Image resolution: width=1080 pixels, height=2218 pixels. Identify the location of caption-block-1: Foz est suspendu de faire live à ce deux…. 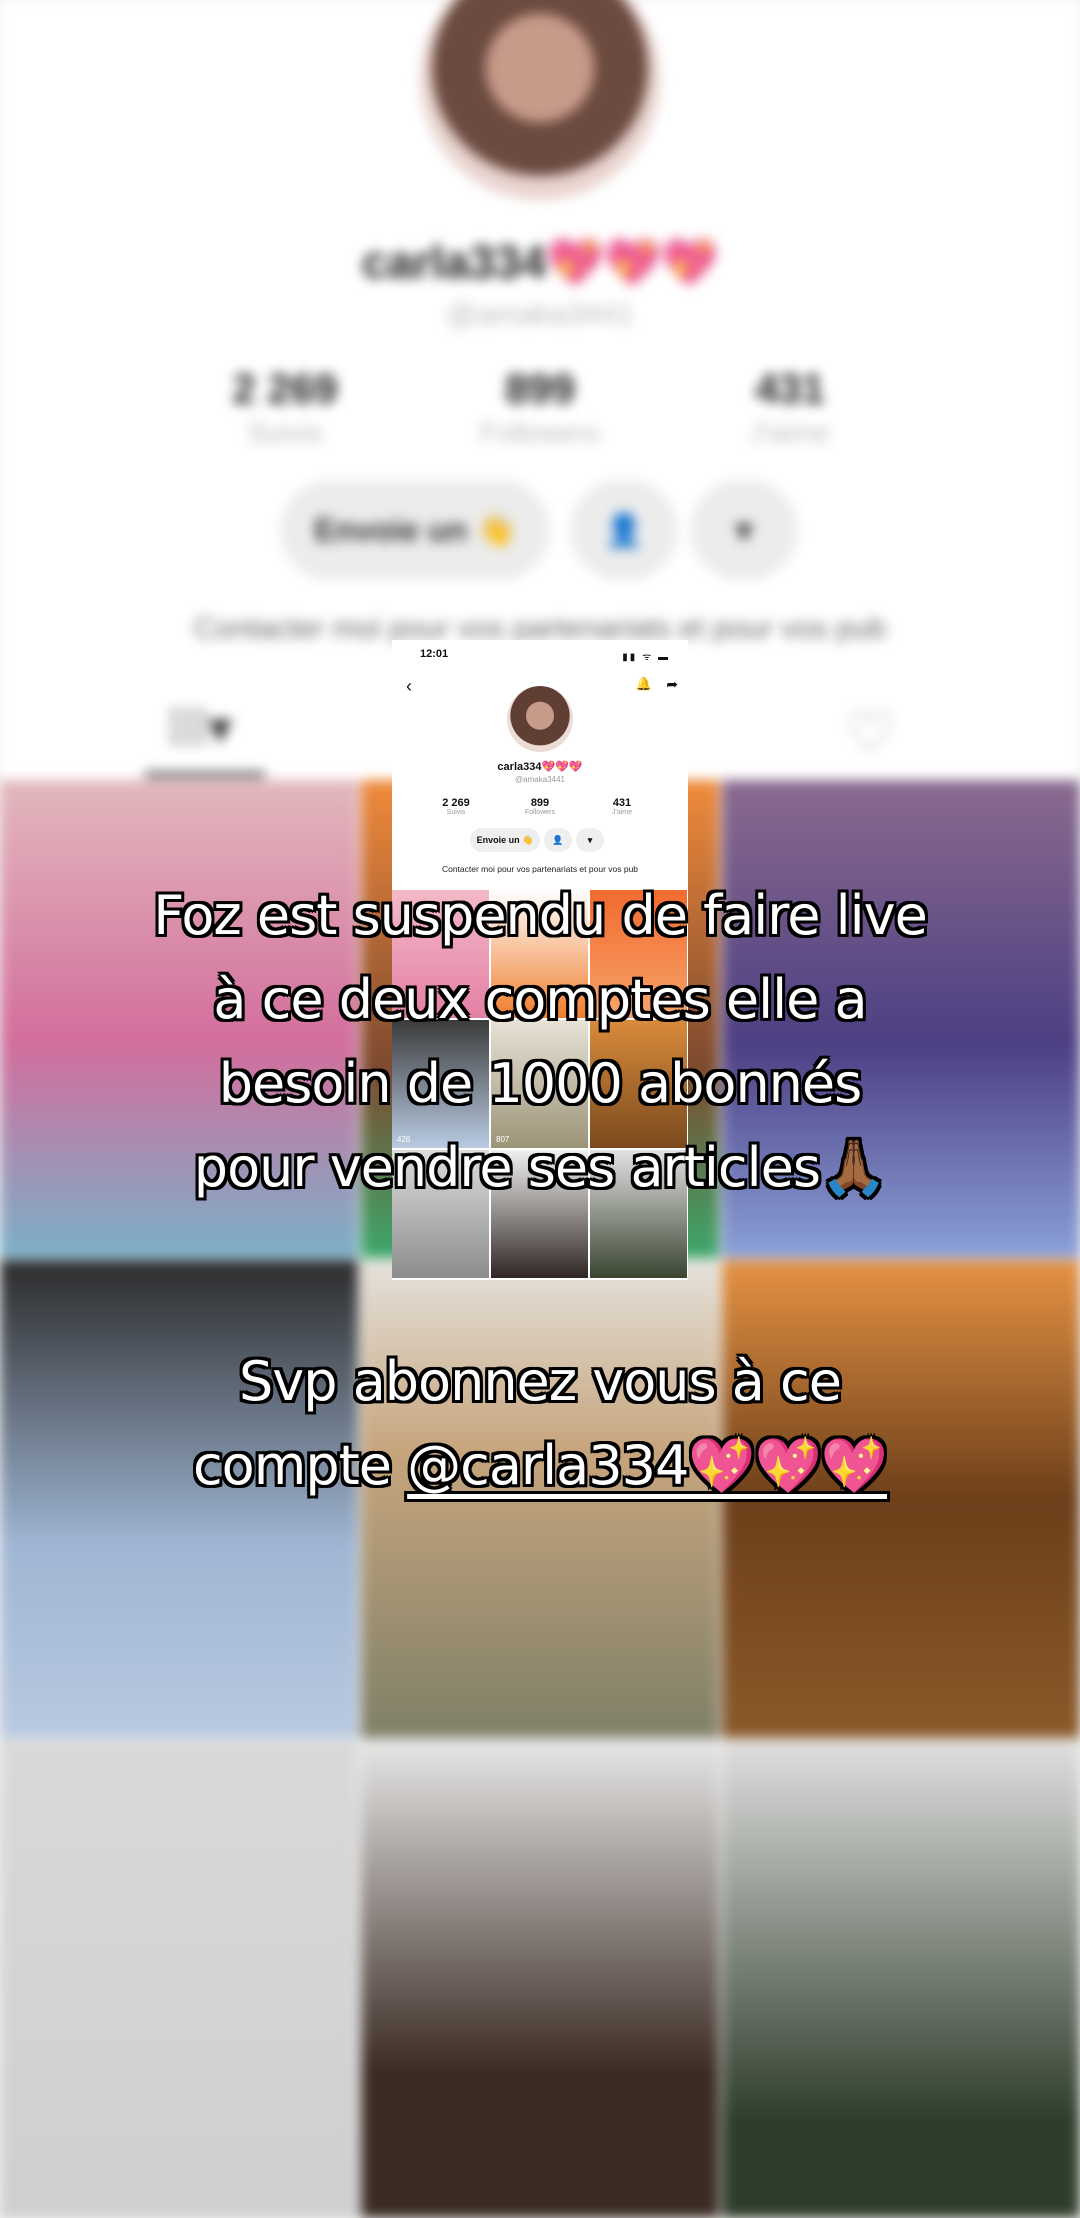
(540, 1042).